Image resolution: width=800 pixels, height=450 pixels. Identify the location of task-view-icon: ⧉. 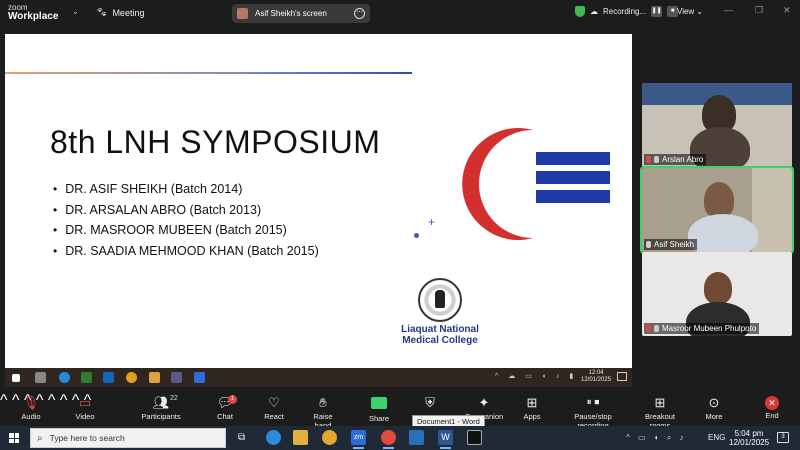
(241, 437).